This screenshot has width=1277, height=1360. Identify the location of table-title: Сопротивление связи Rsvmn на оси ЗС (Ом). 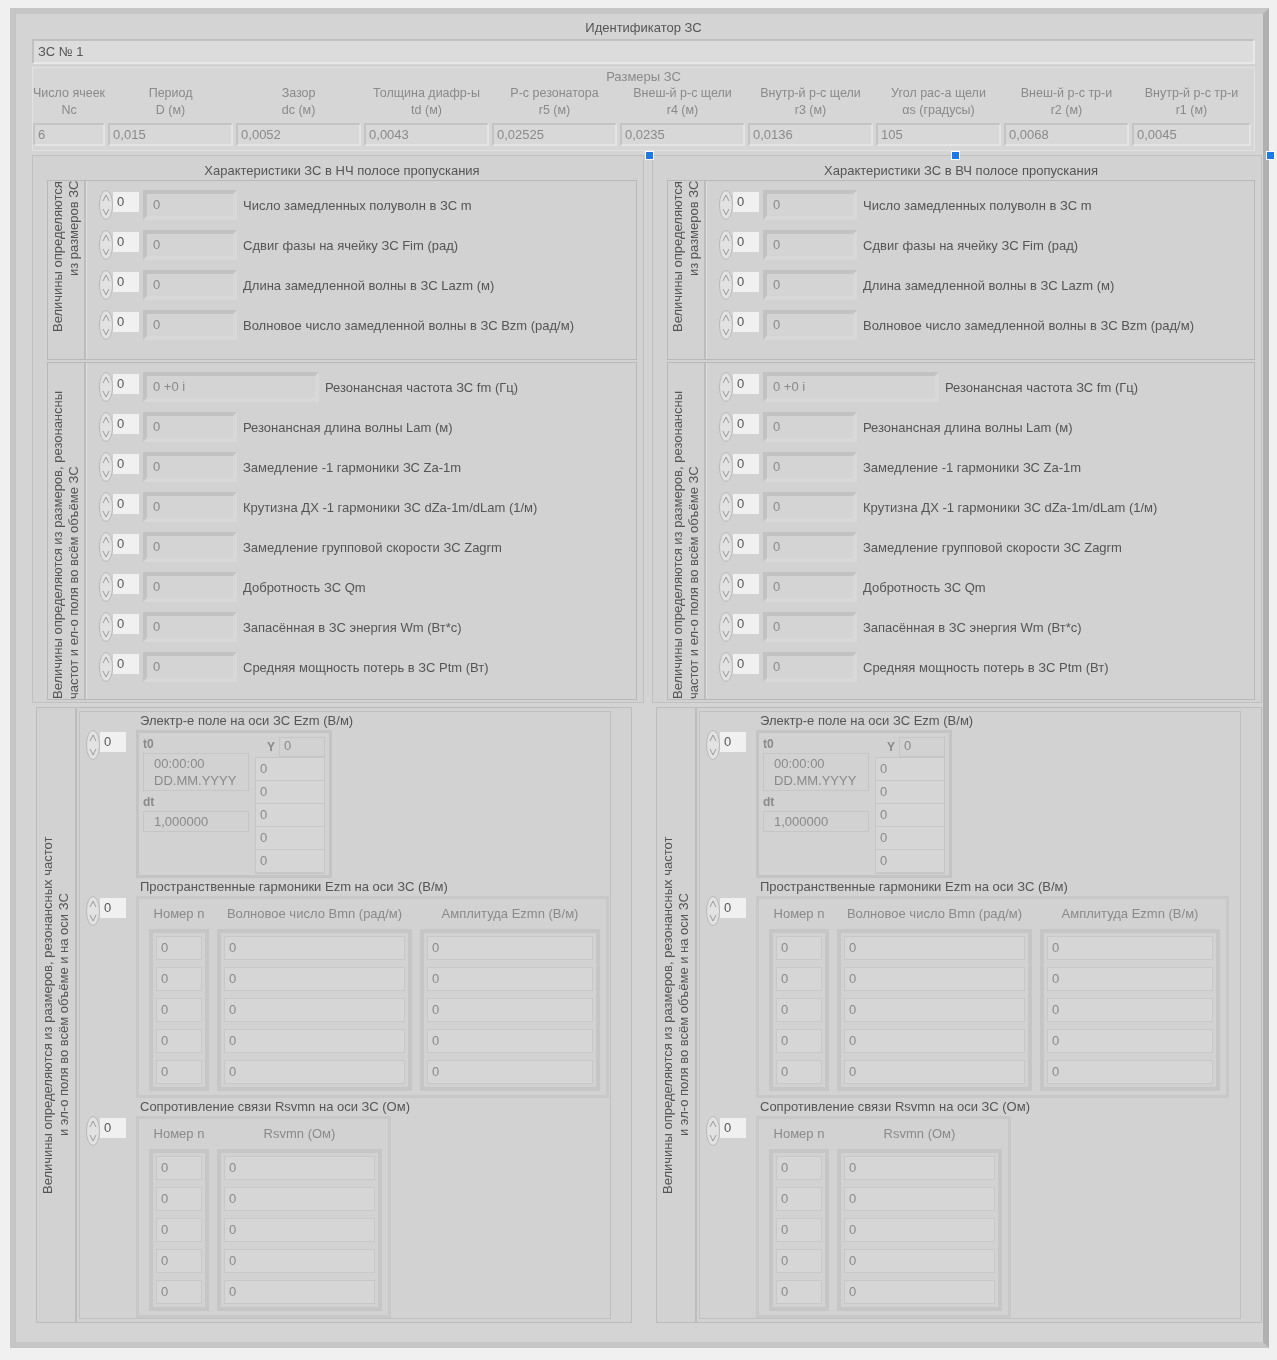
(275, 1107).